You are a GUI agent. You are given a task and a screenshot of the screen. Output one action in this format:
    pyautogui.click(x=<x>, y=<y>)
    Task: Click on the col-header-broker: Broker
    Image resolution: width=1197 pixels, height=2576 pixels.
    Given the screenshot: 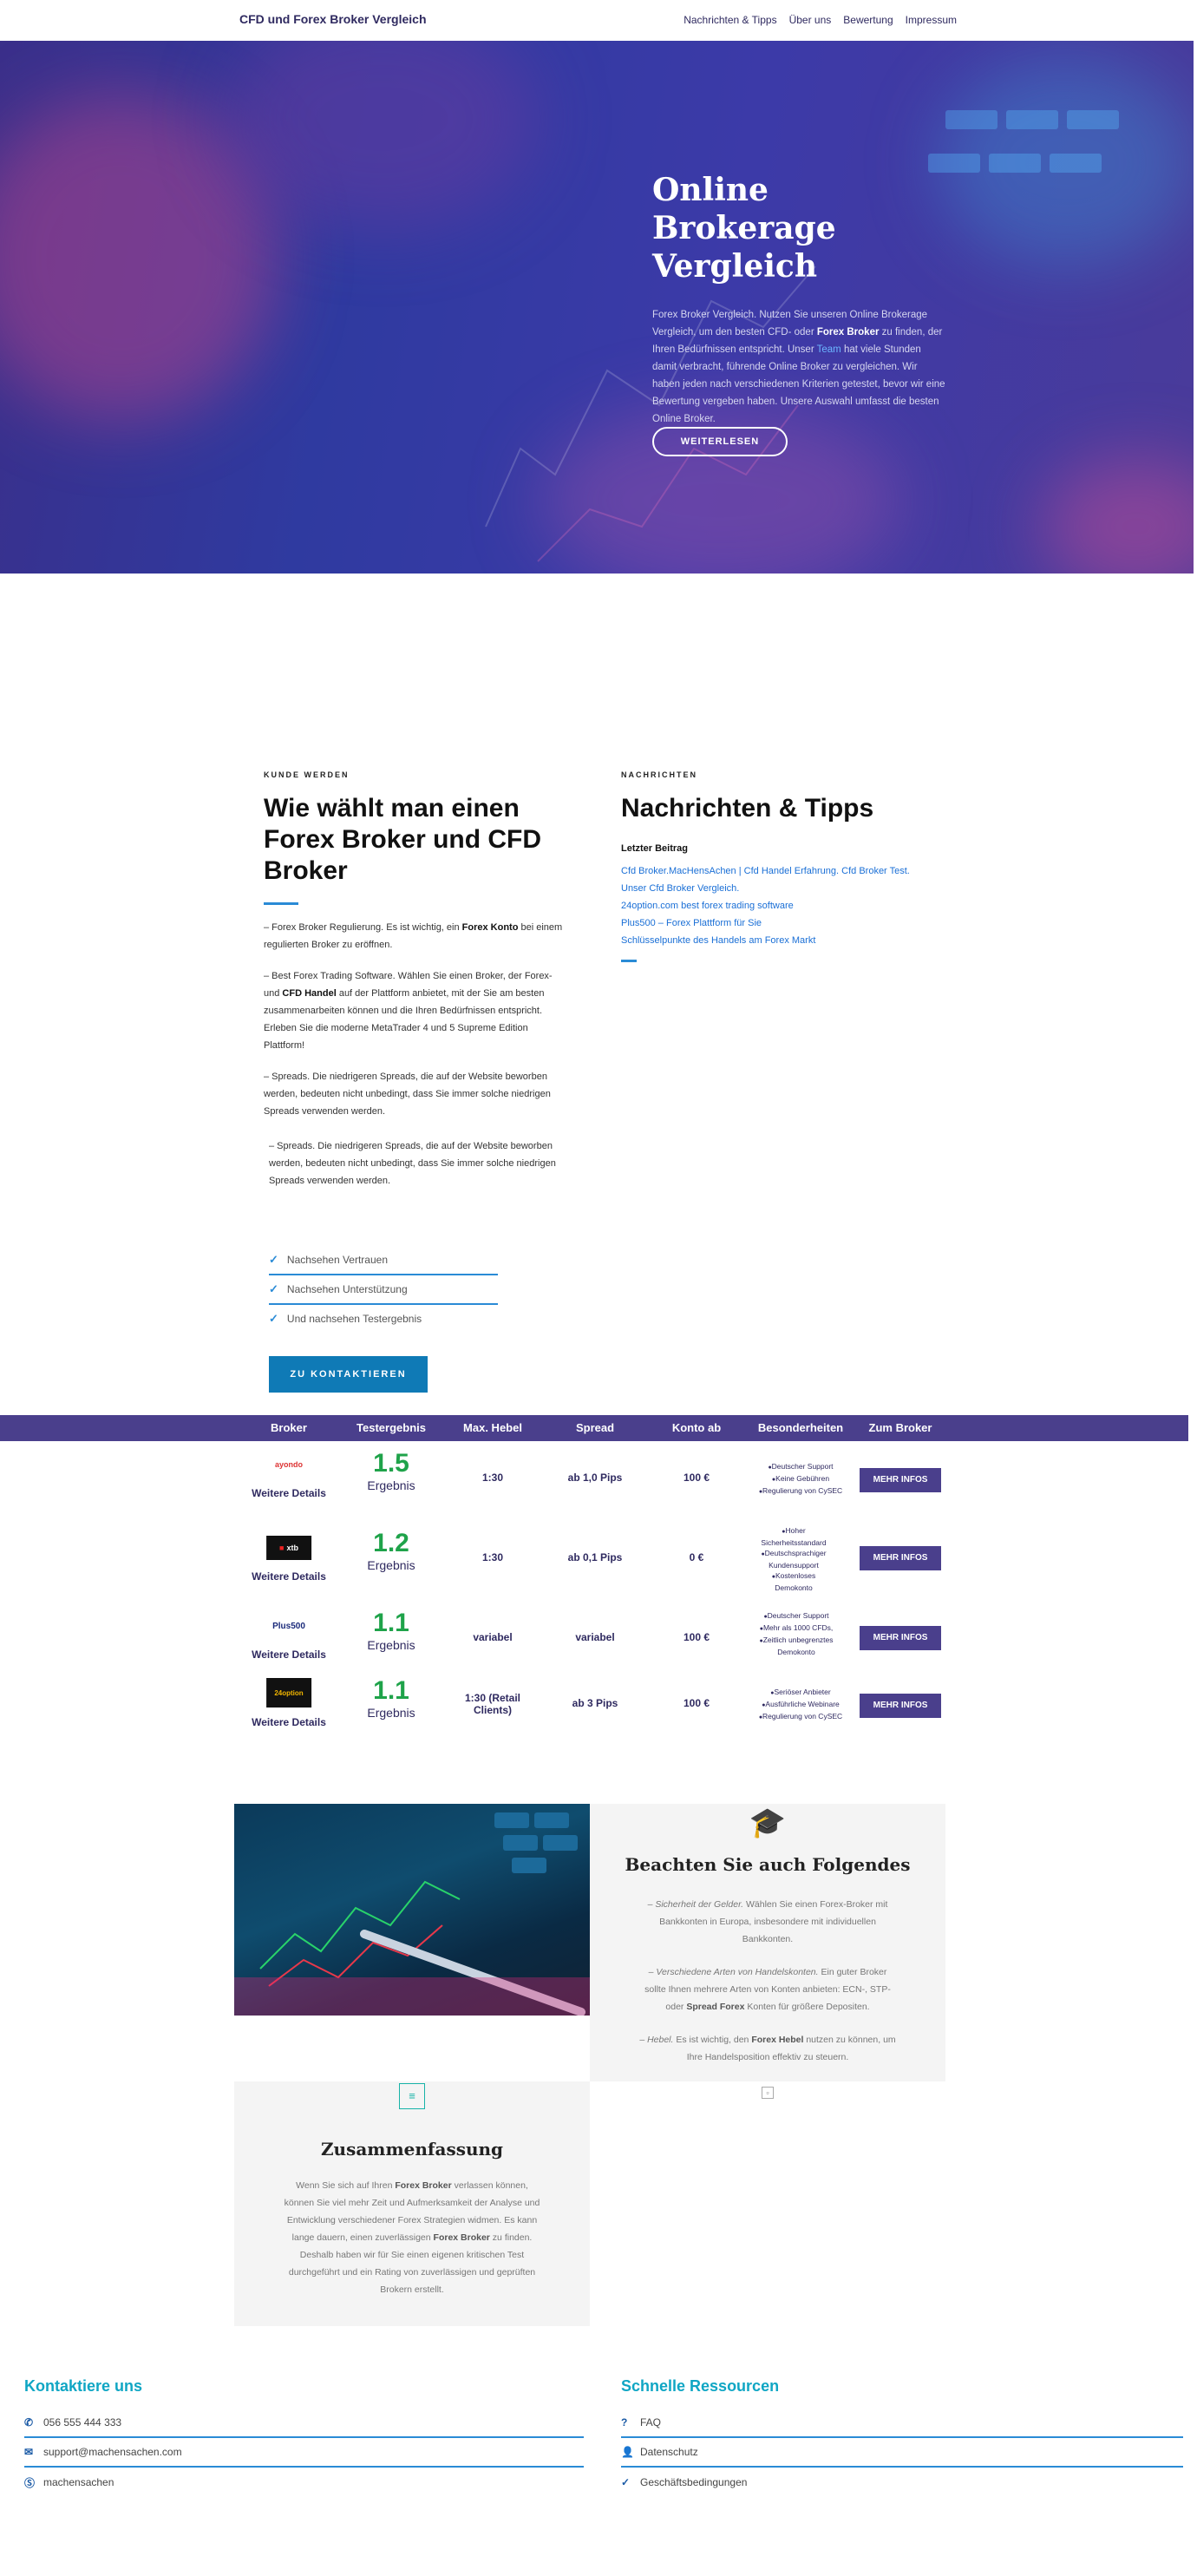 What is the action you would take?
    pyautogui.click(x=289, y=1427)
    